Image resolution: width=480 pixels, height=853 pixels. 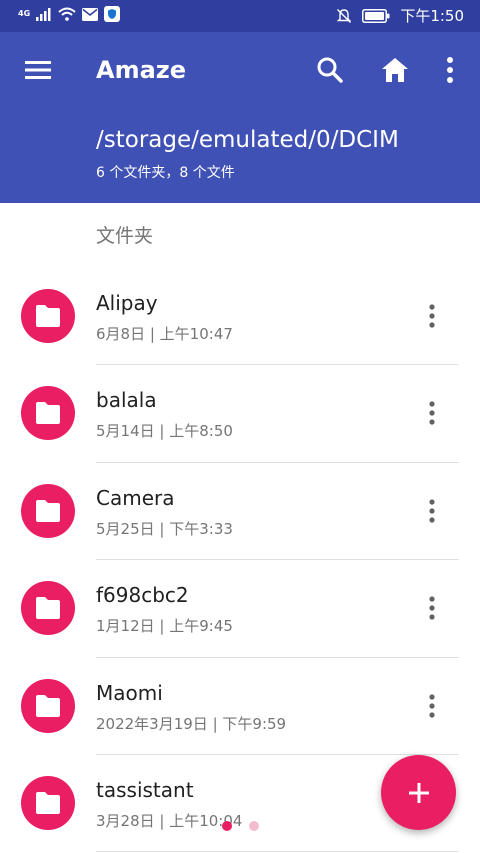 What do you see at coordinates (277, 852) in the screenshot?
I see `row-divider` at bounding box center [277, 852].